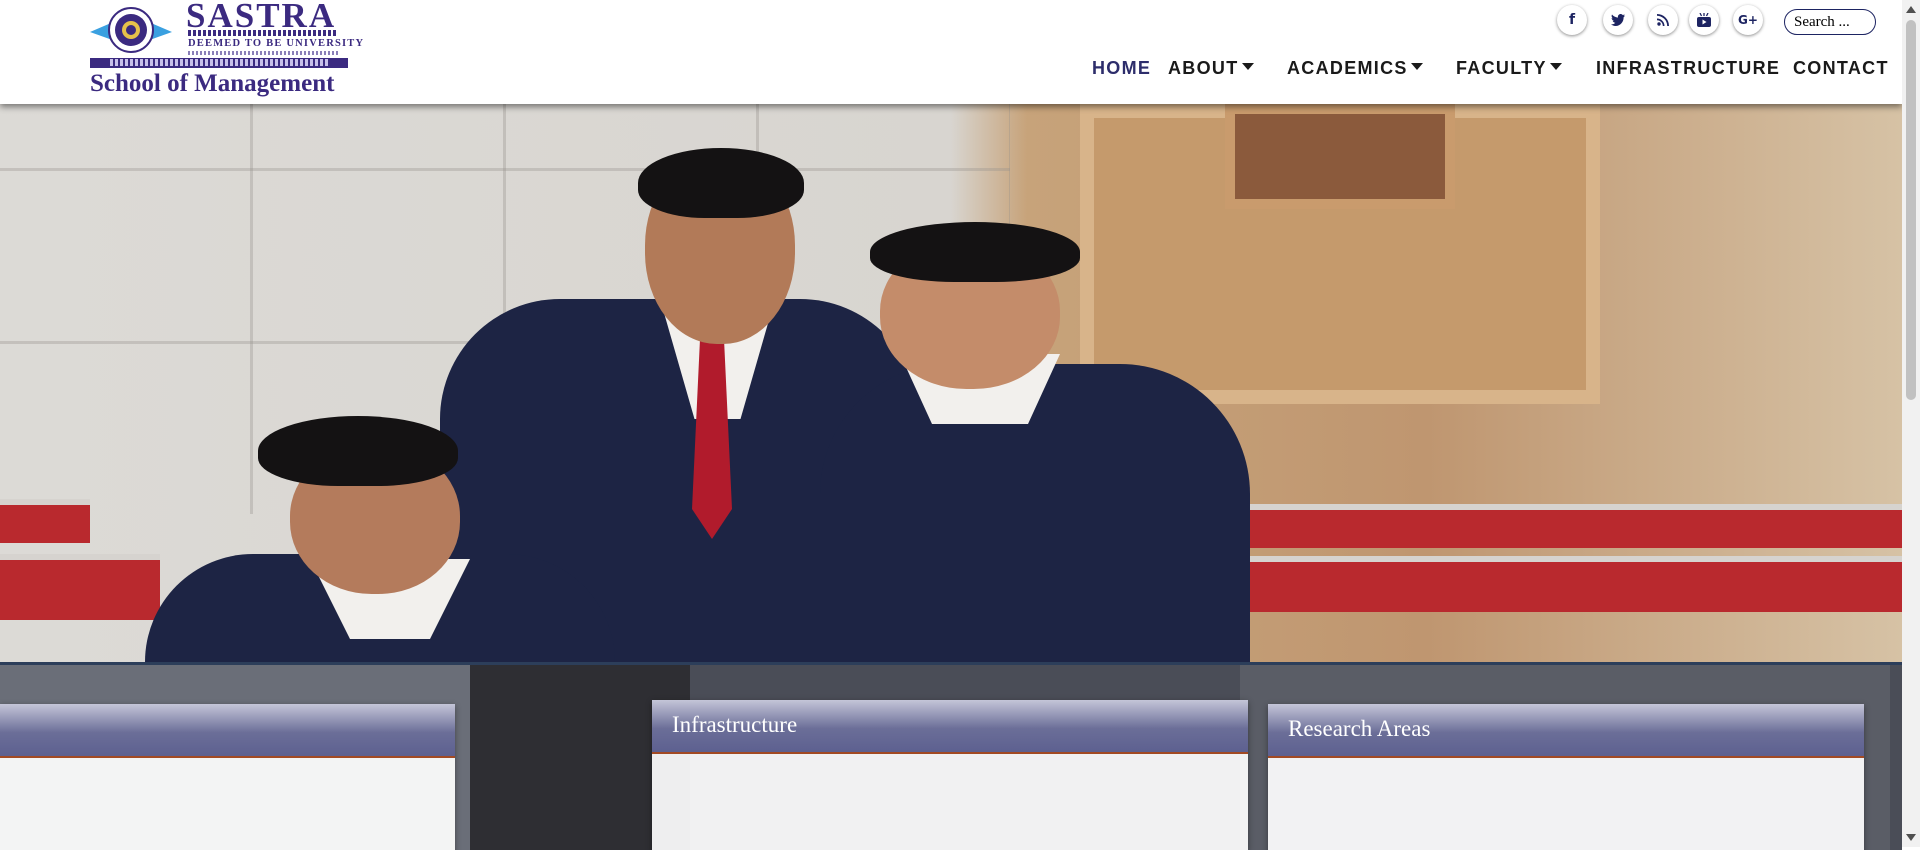 This screenshot has height=850, width=1920. I want to click on logo-subtitle: DEEMED TO BE UNIVERSITY, so click(276, 43).